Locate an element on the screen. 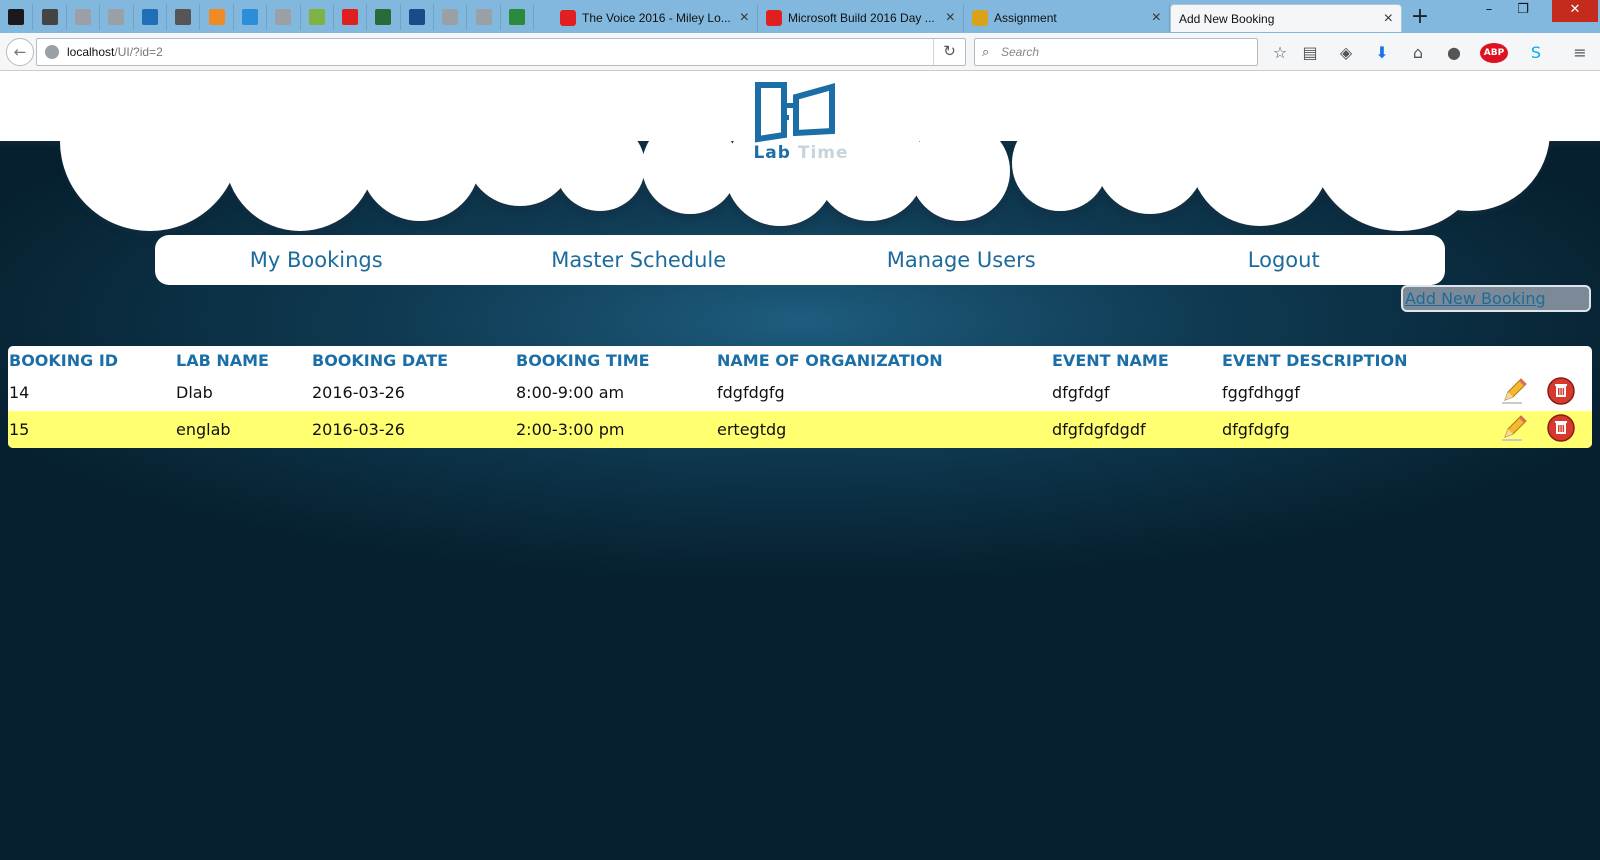 The width and height of the screenshot is (1600, 860). header-actions is located at coordinates (1545, 360).